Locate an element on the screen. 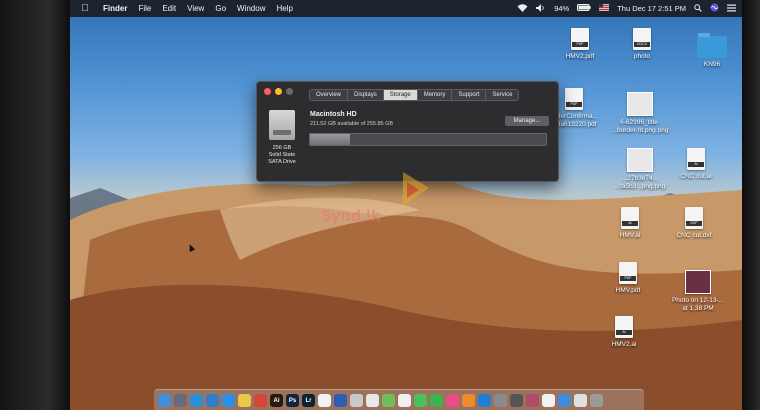  desktop-icon-hmv2-pdf: PDF HMV2.pdf is located at coordinates (580, 44).